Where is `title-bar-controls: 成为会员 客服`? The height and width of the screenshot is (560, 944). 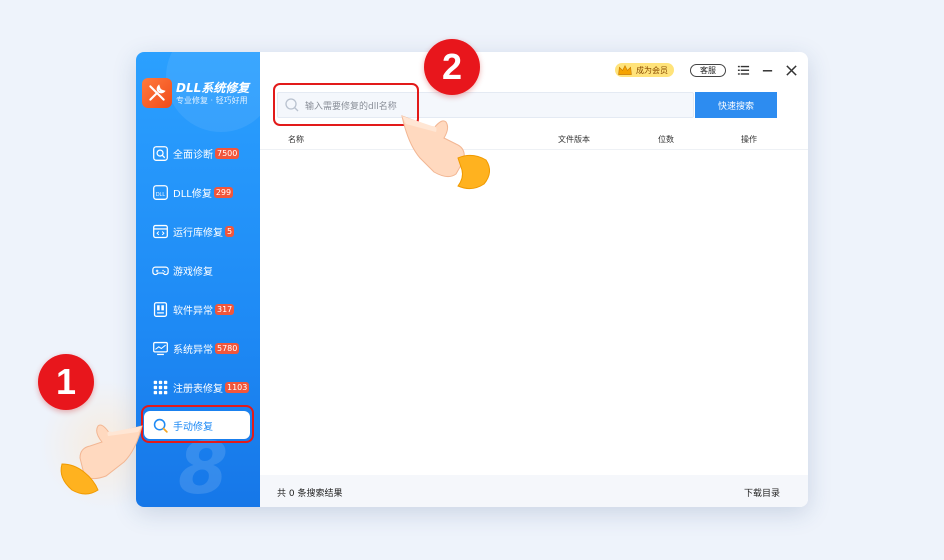
title-bar-controls: 成为会员 客服 is located at coordinates (706, 70).